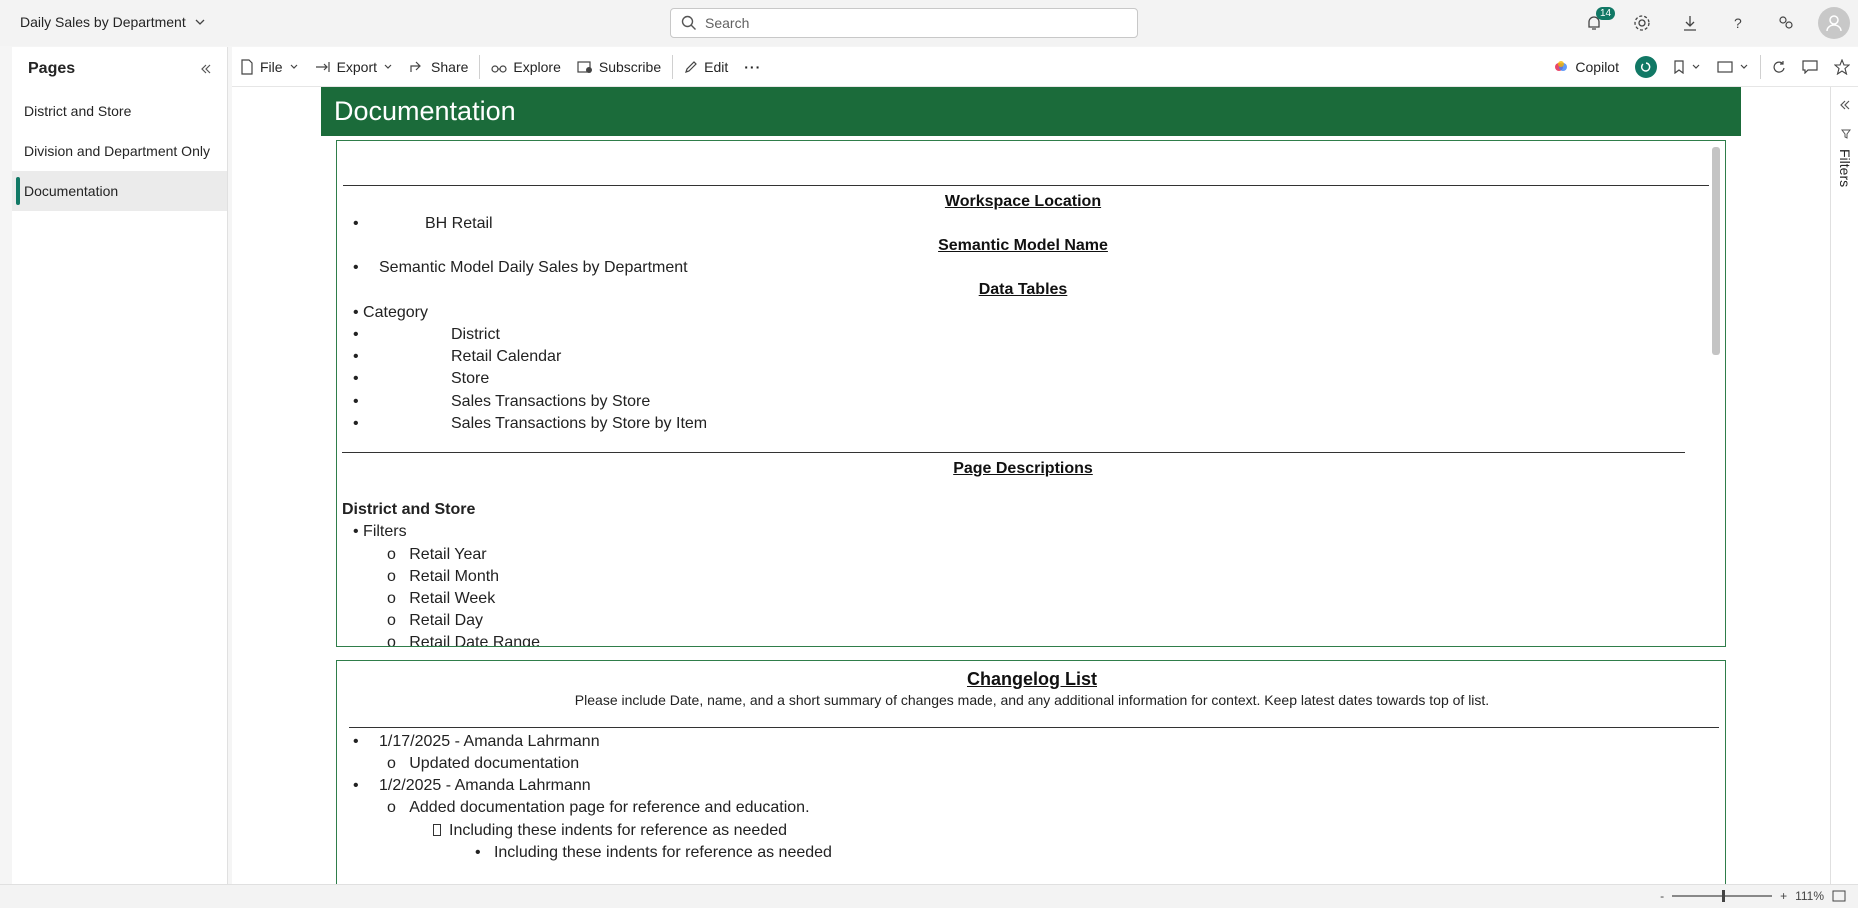 The height and width of the screenshot is (908, 1858). What do you see at coordinates (71, 191) in the screenshot?
I see `page-item-label: Documentation` at bounding box center [71, 191].